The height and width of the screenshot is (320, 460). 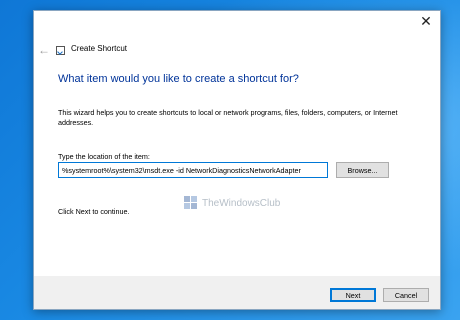 I want to click on windows-logo-icon, so click(x=191, y=203).